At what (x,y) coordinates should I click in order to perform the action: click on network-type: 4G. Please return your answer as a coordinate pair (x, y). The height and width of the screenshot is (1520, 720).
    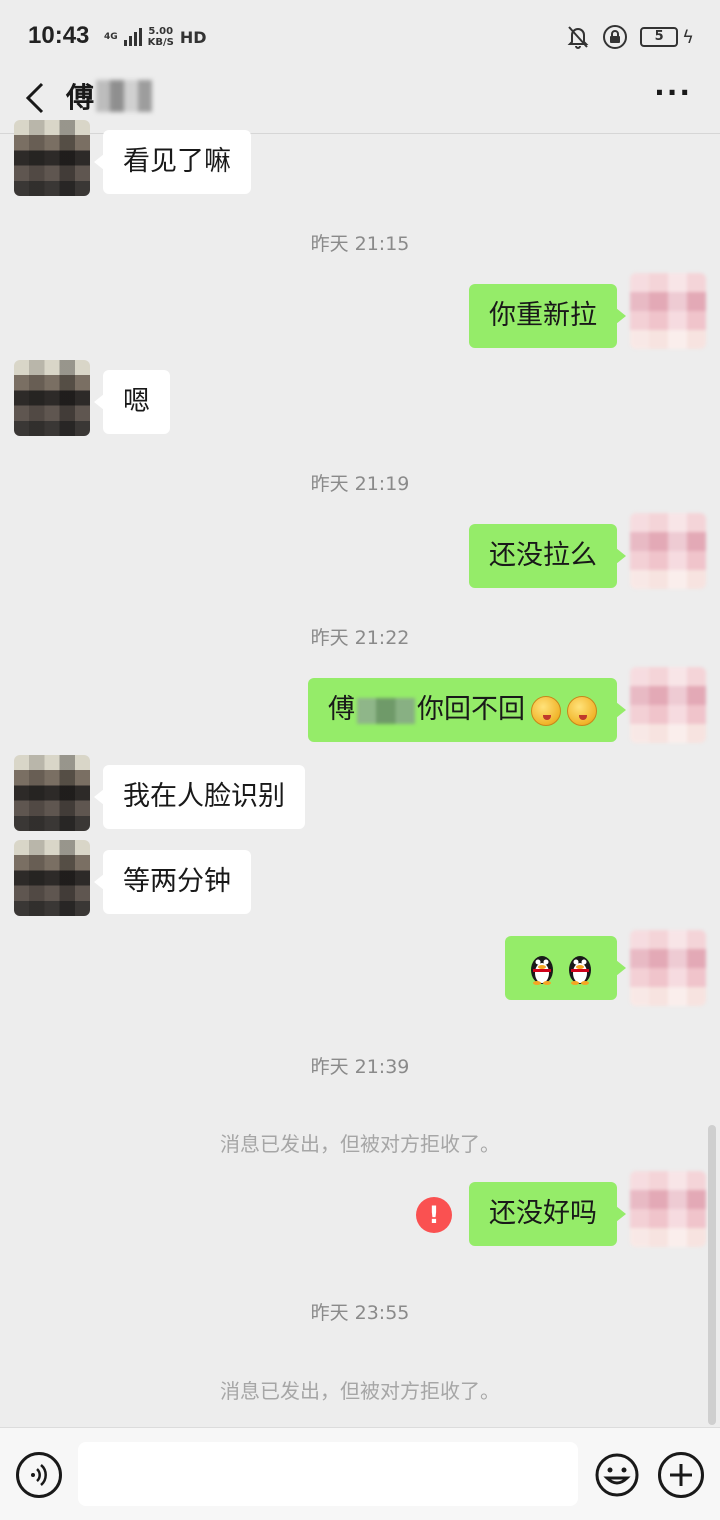
    Looking at the image, I should click on (111, 36).